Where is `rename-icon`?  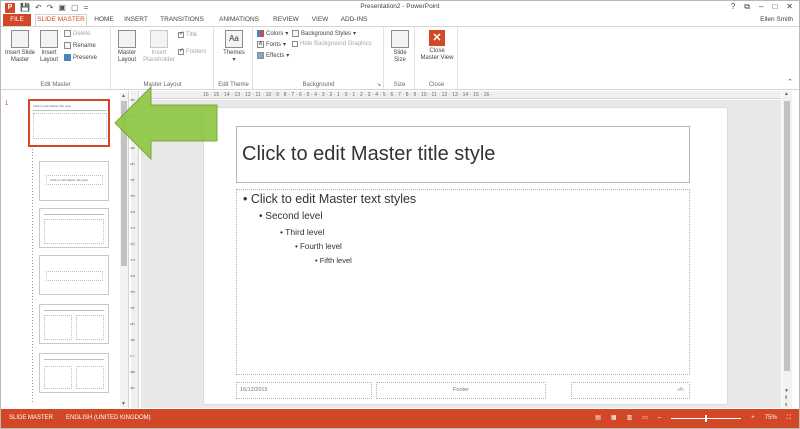
rename-icon is located at coordinates (67, 45).